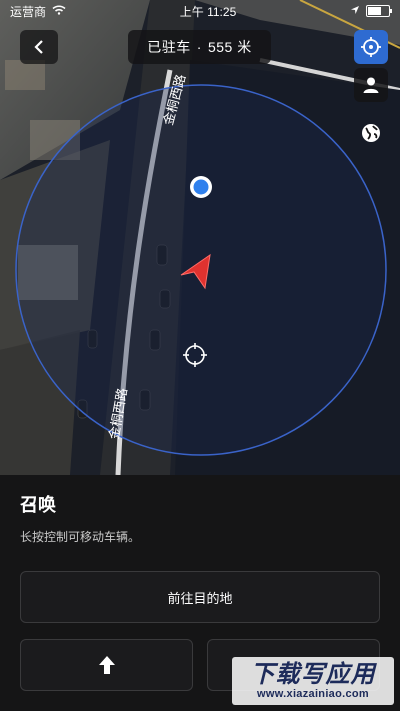 This screenshot has height=711, width=400. What do you see at coordinates (229, 47) in the screenshot?
I see `distance-label: 555 米` at bounding box center [229, 47].